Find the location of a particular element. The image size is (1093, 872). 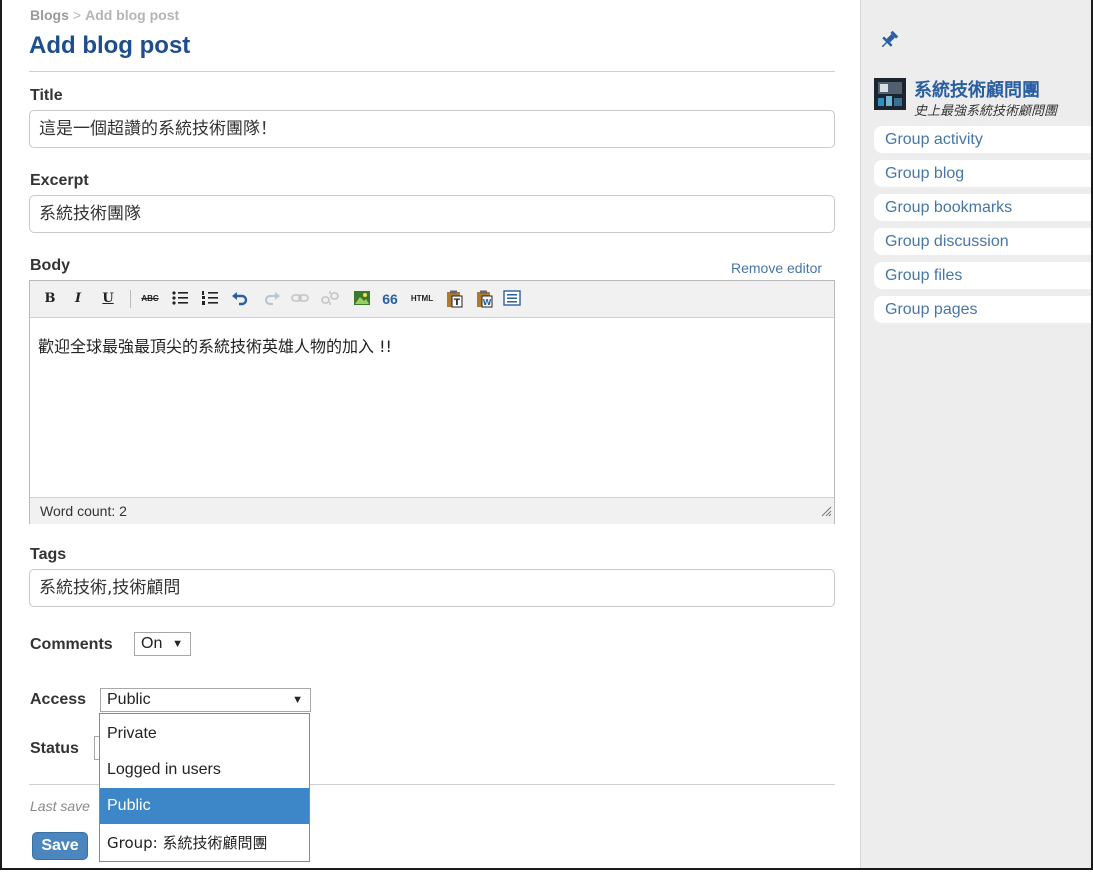

svg-text: W is located at coordinates (487, 302).